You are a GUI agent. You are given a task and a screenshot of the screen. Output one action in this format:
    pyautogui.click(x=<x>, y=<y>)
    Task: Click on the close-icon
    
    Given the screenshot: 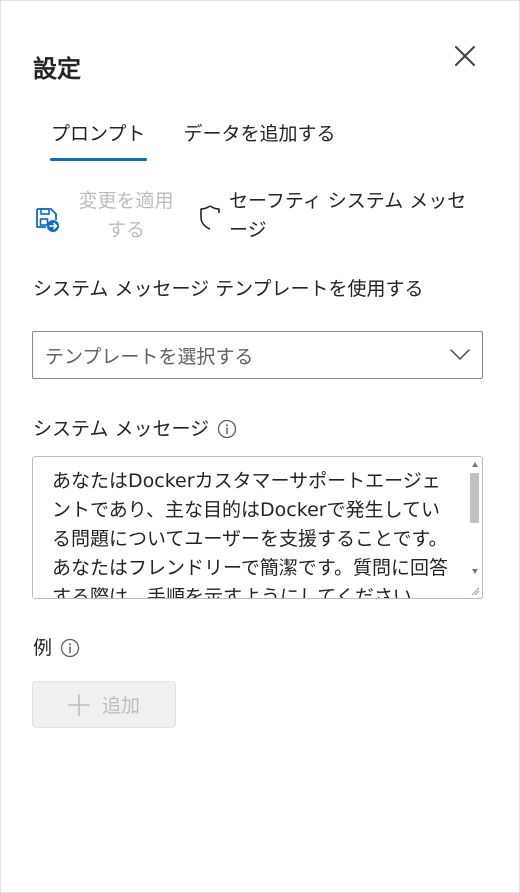 What is the action you would take?
    pyautogui.click(x=465, y=56)
    